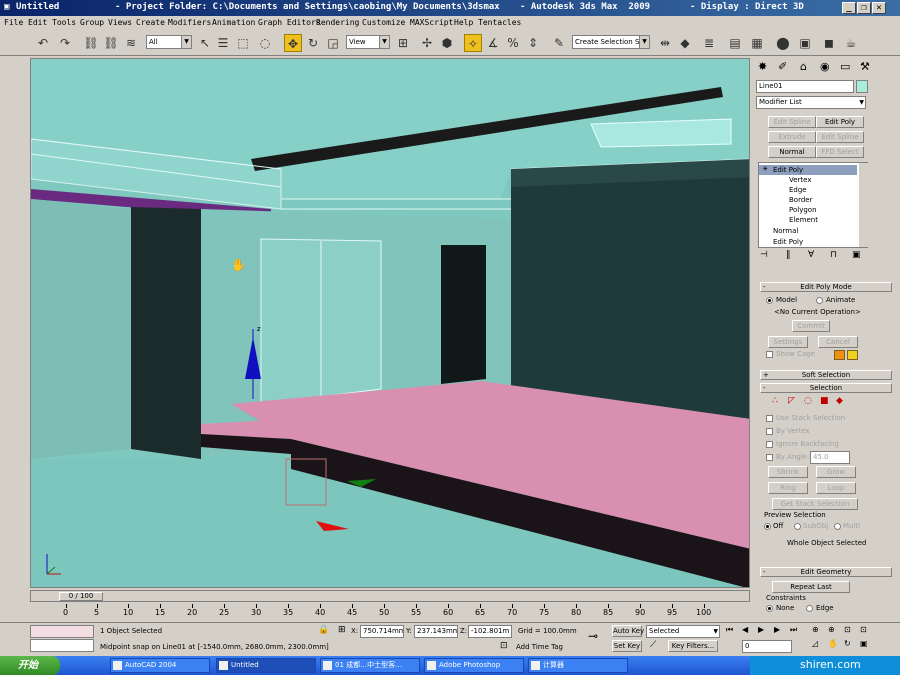 The width and height of the screenshot is (900, 675). What do you see at coordinates (847, 643) in the screenshot?
I see `orbit-icon: ↻` at bounding box center [847, 643].